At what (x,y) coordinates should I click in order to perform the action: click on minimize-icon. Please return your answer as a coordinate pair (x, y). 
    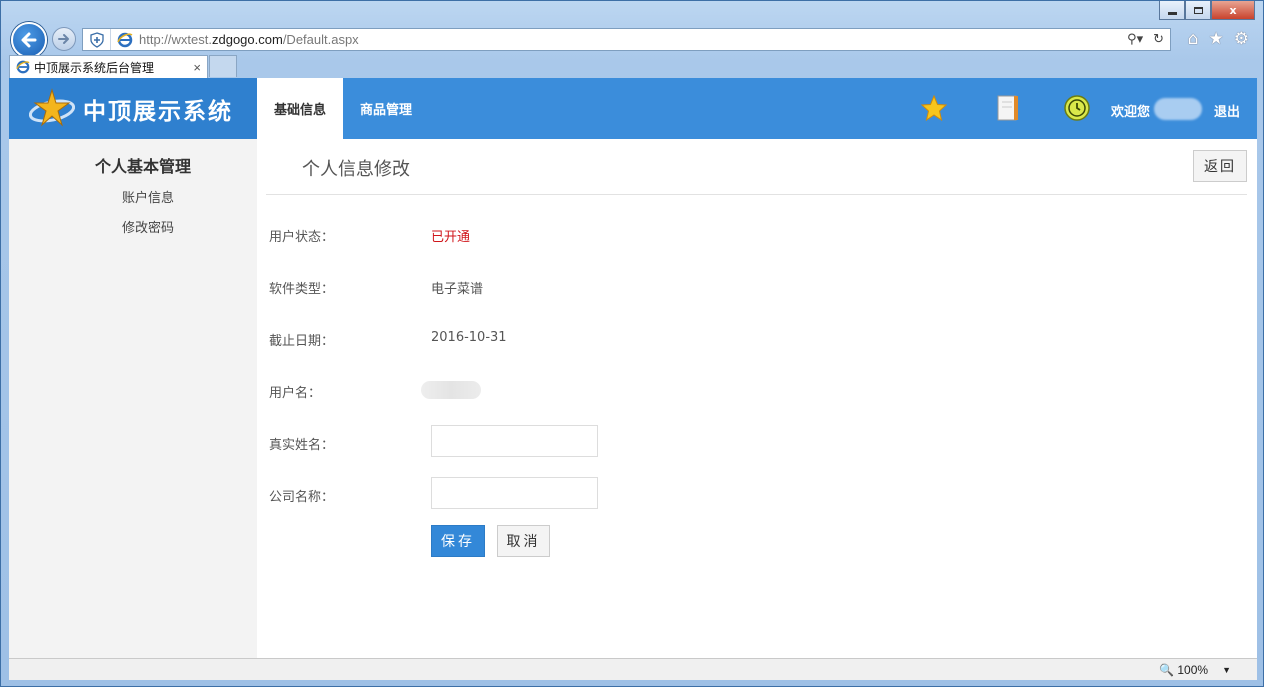
    Looking at the image, I should click on (1172, 13).